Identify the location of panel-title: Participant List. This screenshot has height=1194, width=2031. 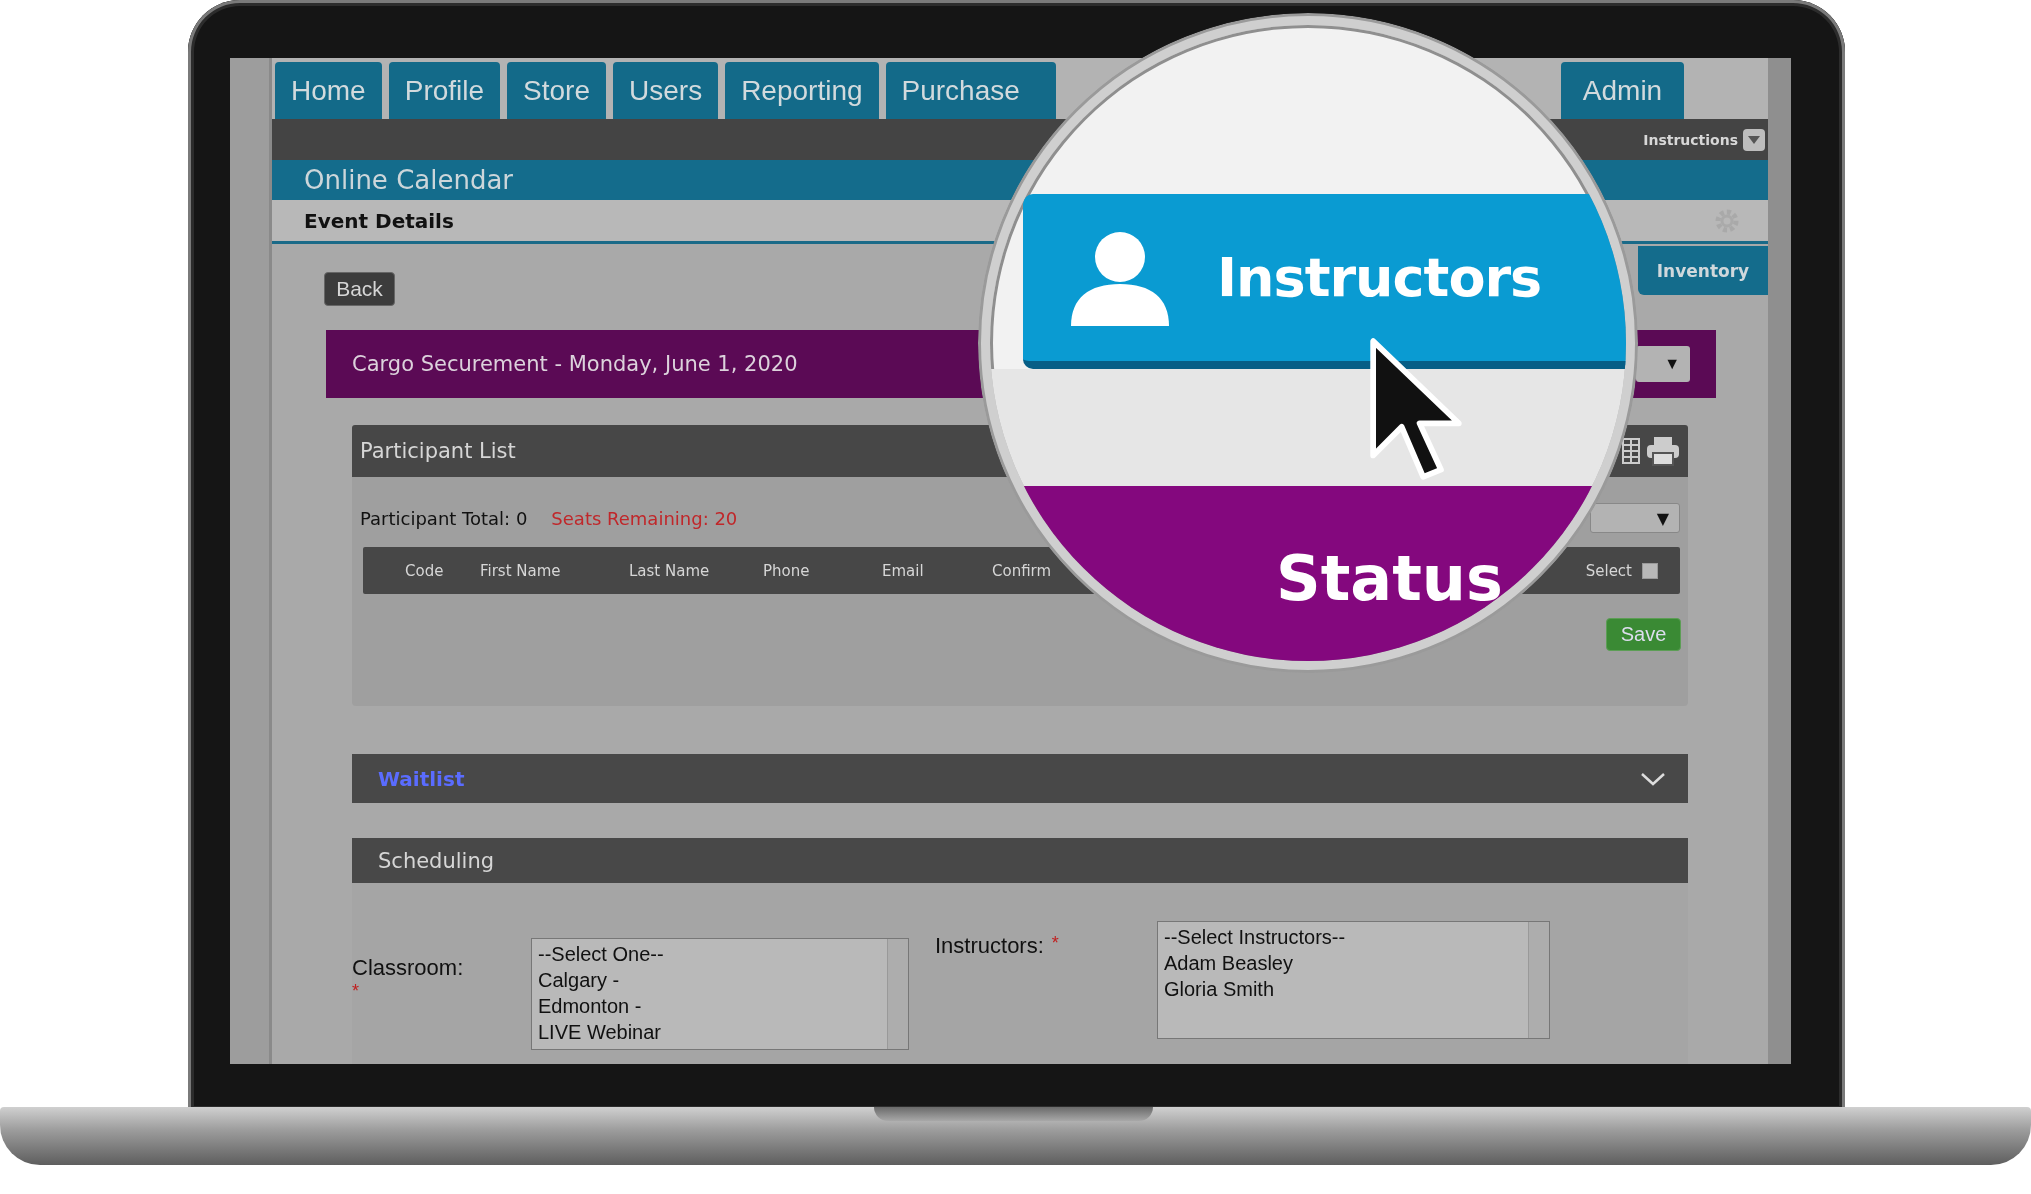
(438, 451).